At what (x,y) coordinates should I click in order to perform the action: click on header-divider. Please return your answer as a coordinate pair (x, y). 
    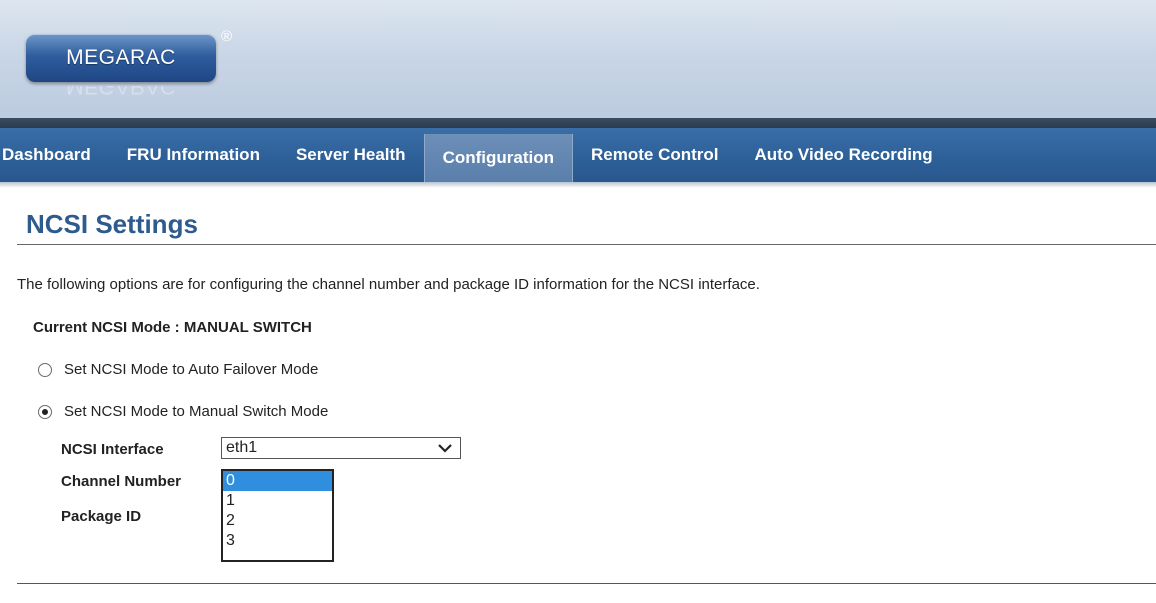
    Looking at the image, I should click on (578, 123).